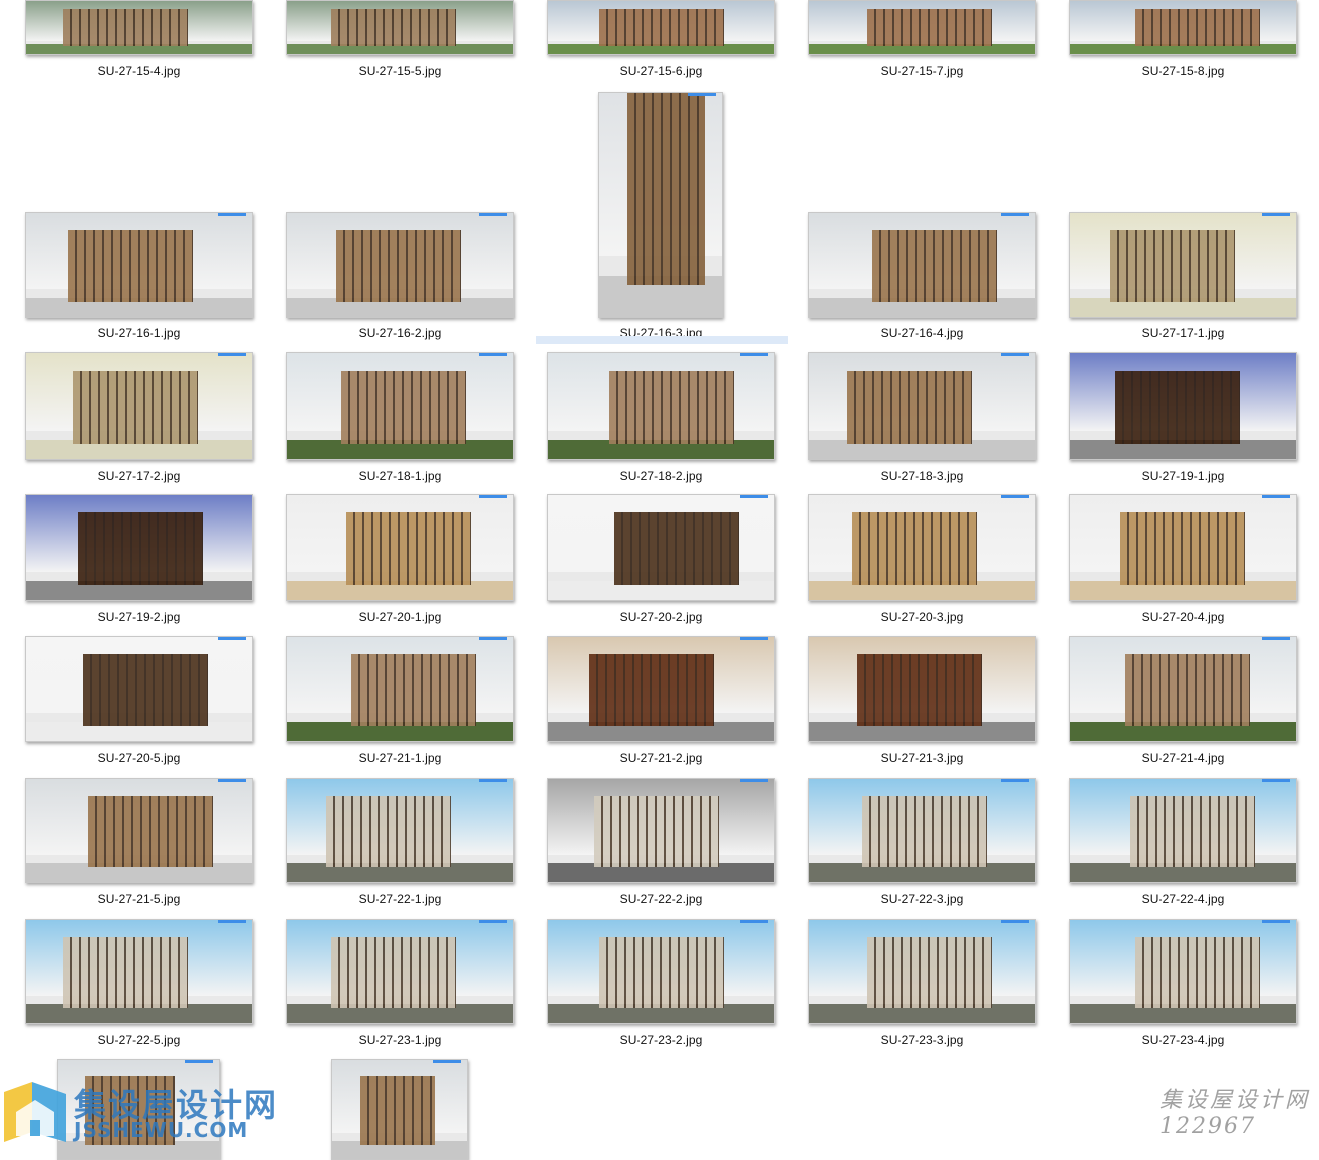 Image resolution: width=1319 pixels, height=1160 pixels. I want to click on file-name-label: SU-27-23-2.jpg, so click(661, 1040).